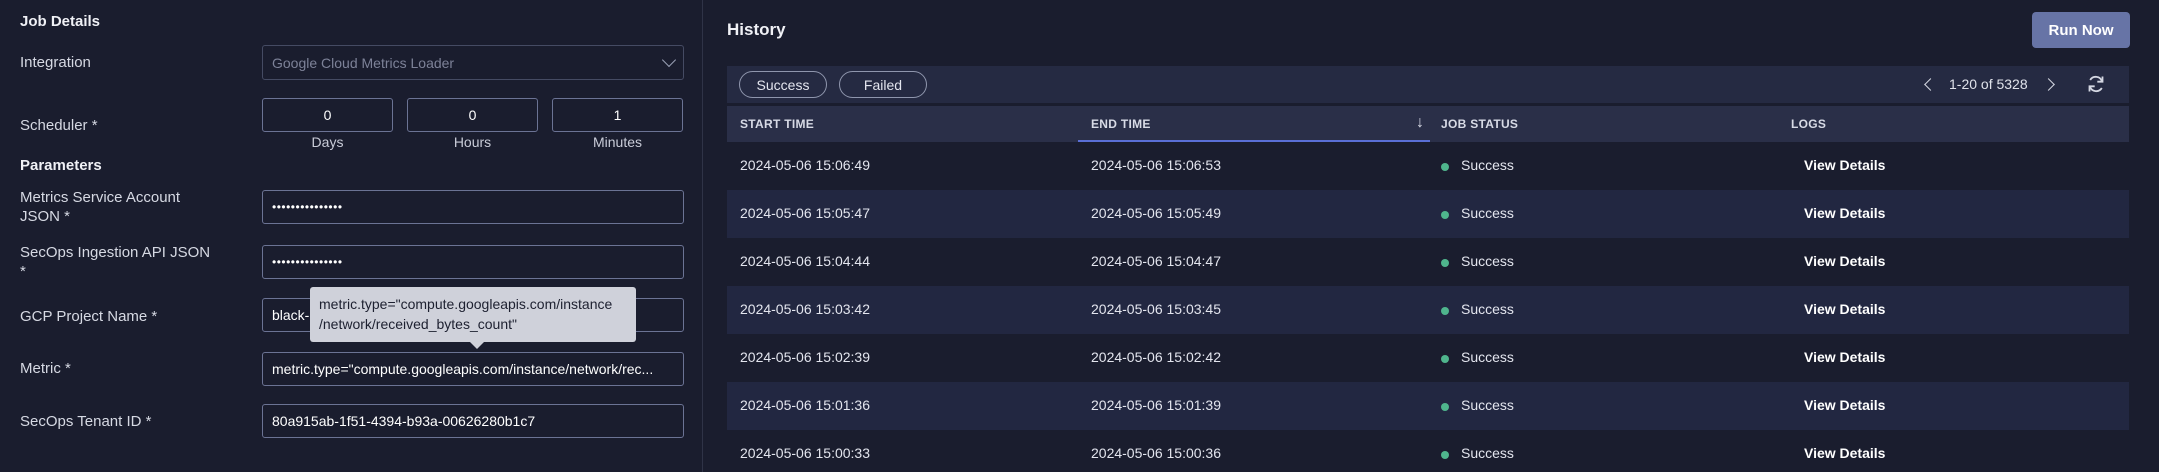 This screenshot has width=2159, height=472. I want to click on end-time-cell: 2024-05-06 15:01:39, so click(1156, 405).